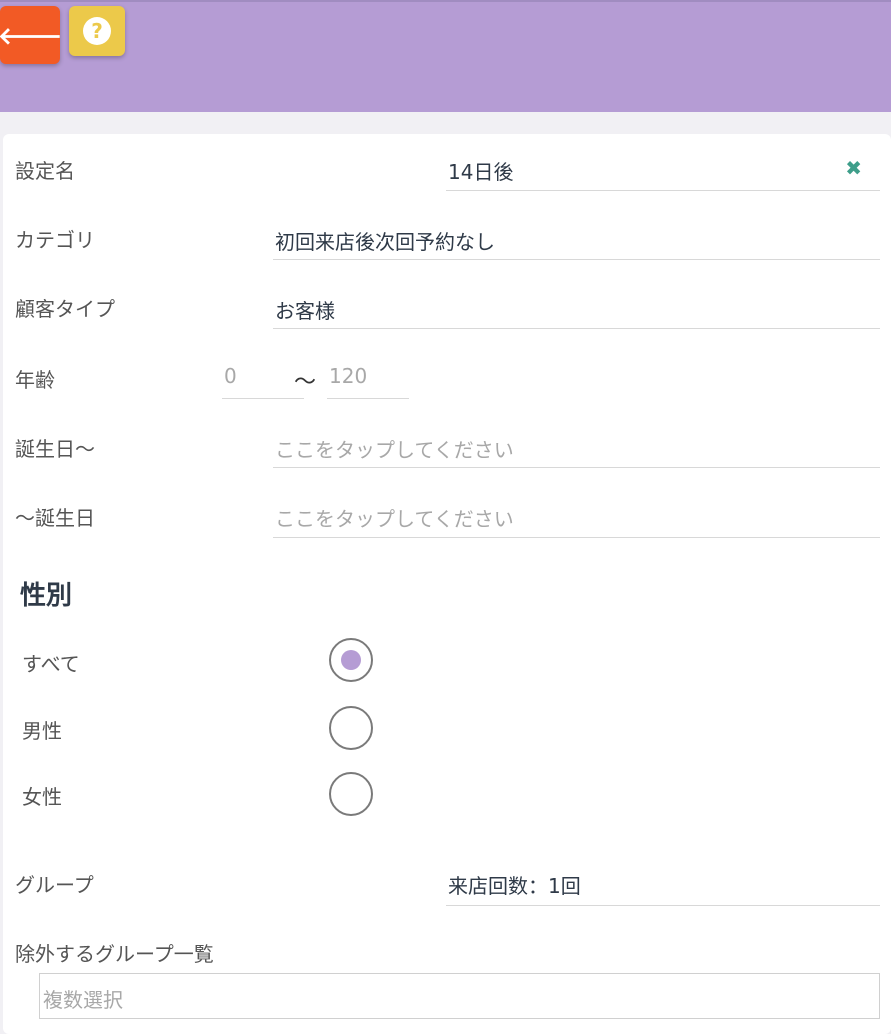 Image resolution: width=891 pixels, height=1034 pixels. Describe the element at coordinates (54, 885) in the screenshot. I see `group-label: グループ` at that location.